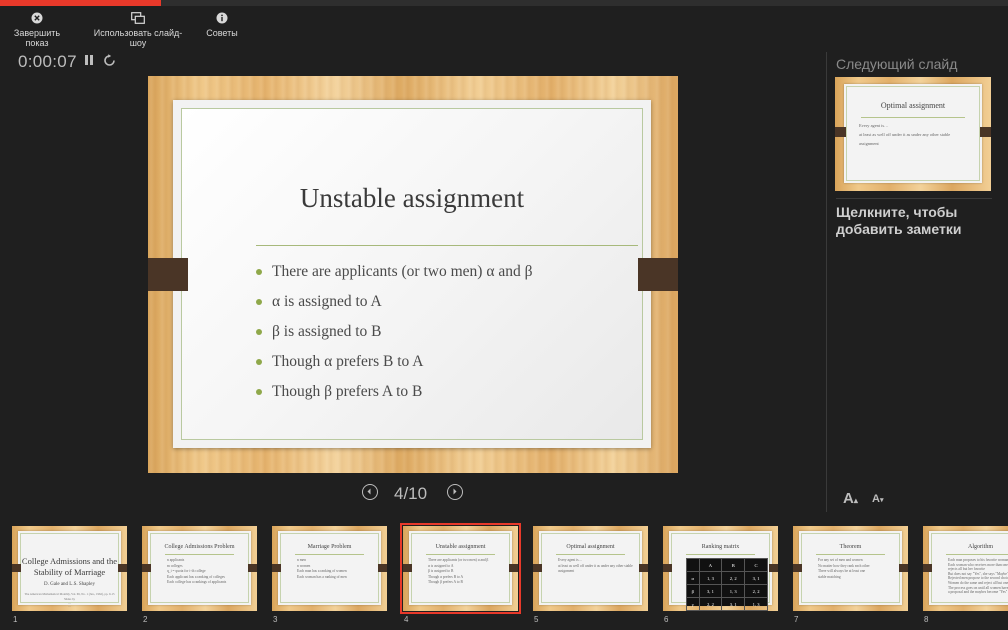 This screenshot has width=1008, height=630. I want to click on thumb-title: Algorithm, so click(980, 547).